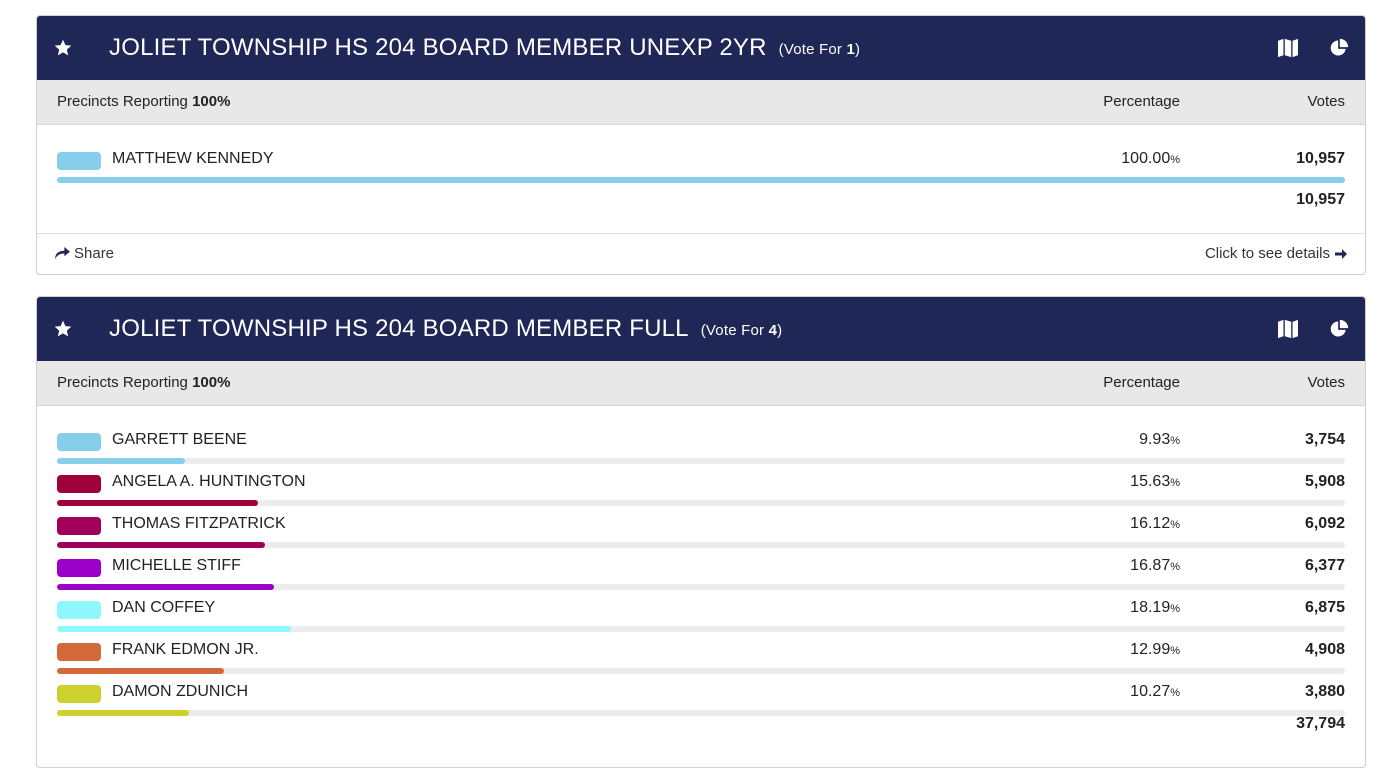  I want to click on candidate-row: GARRETT BEENE 9.93% 3,754, so click(701, 445).